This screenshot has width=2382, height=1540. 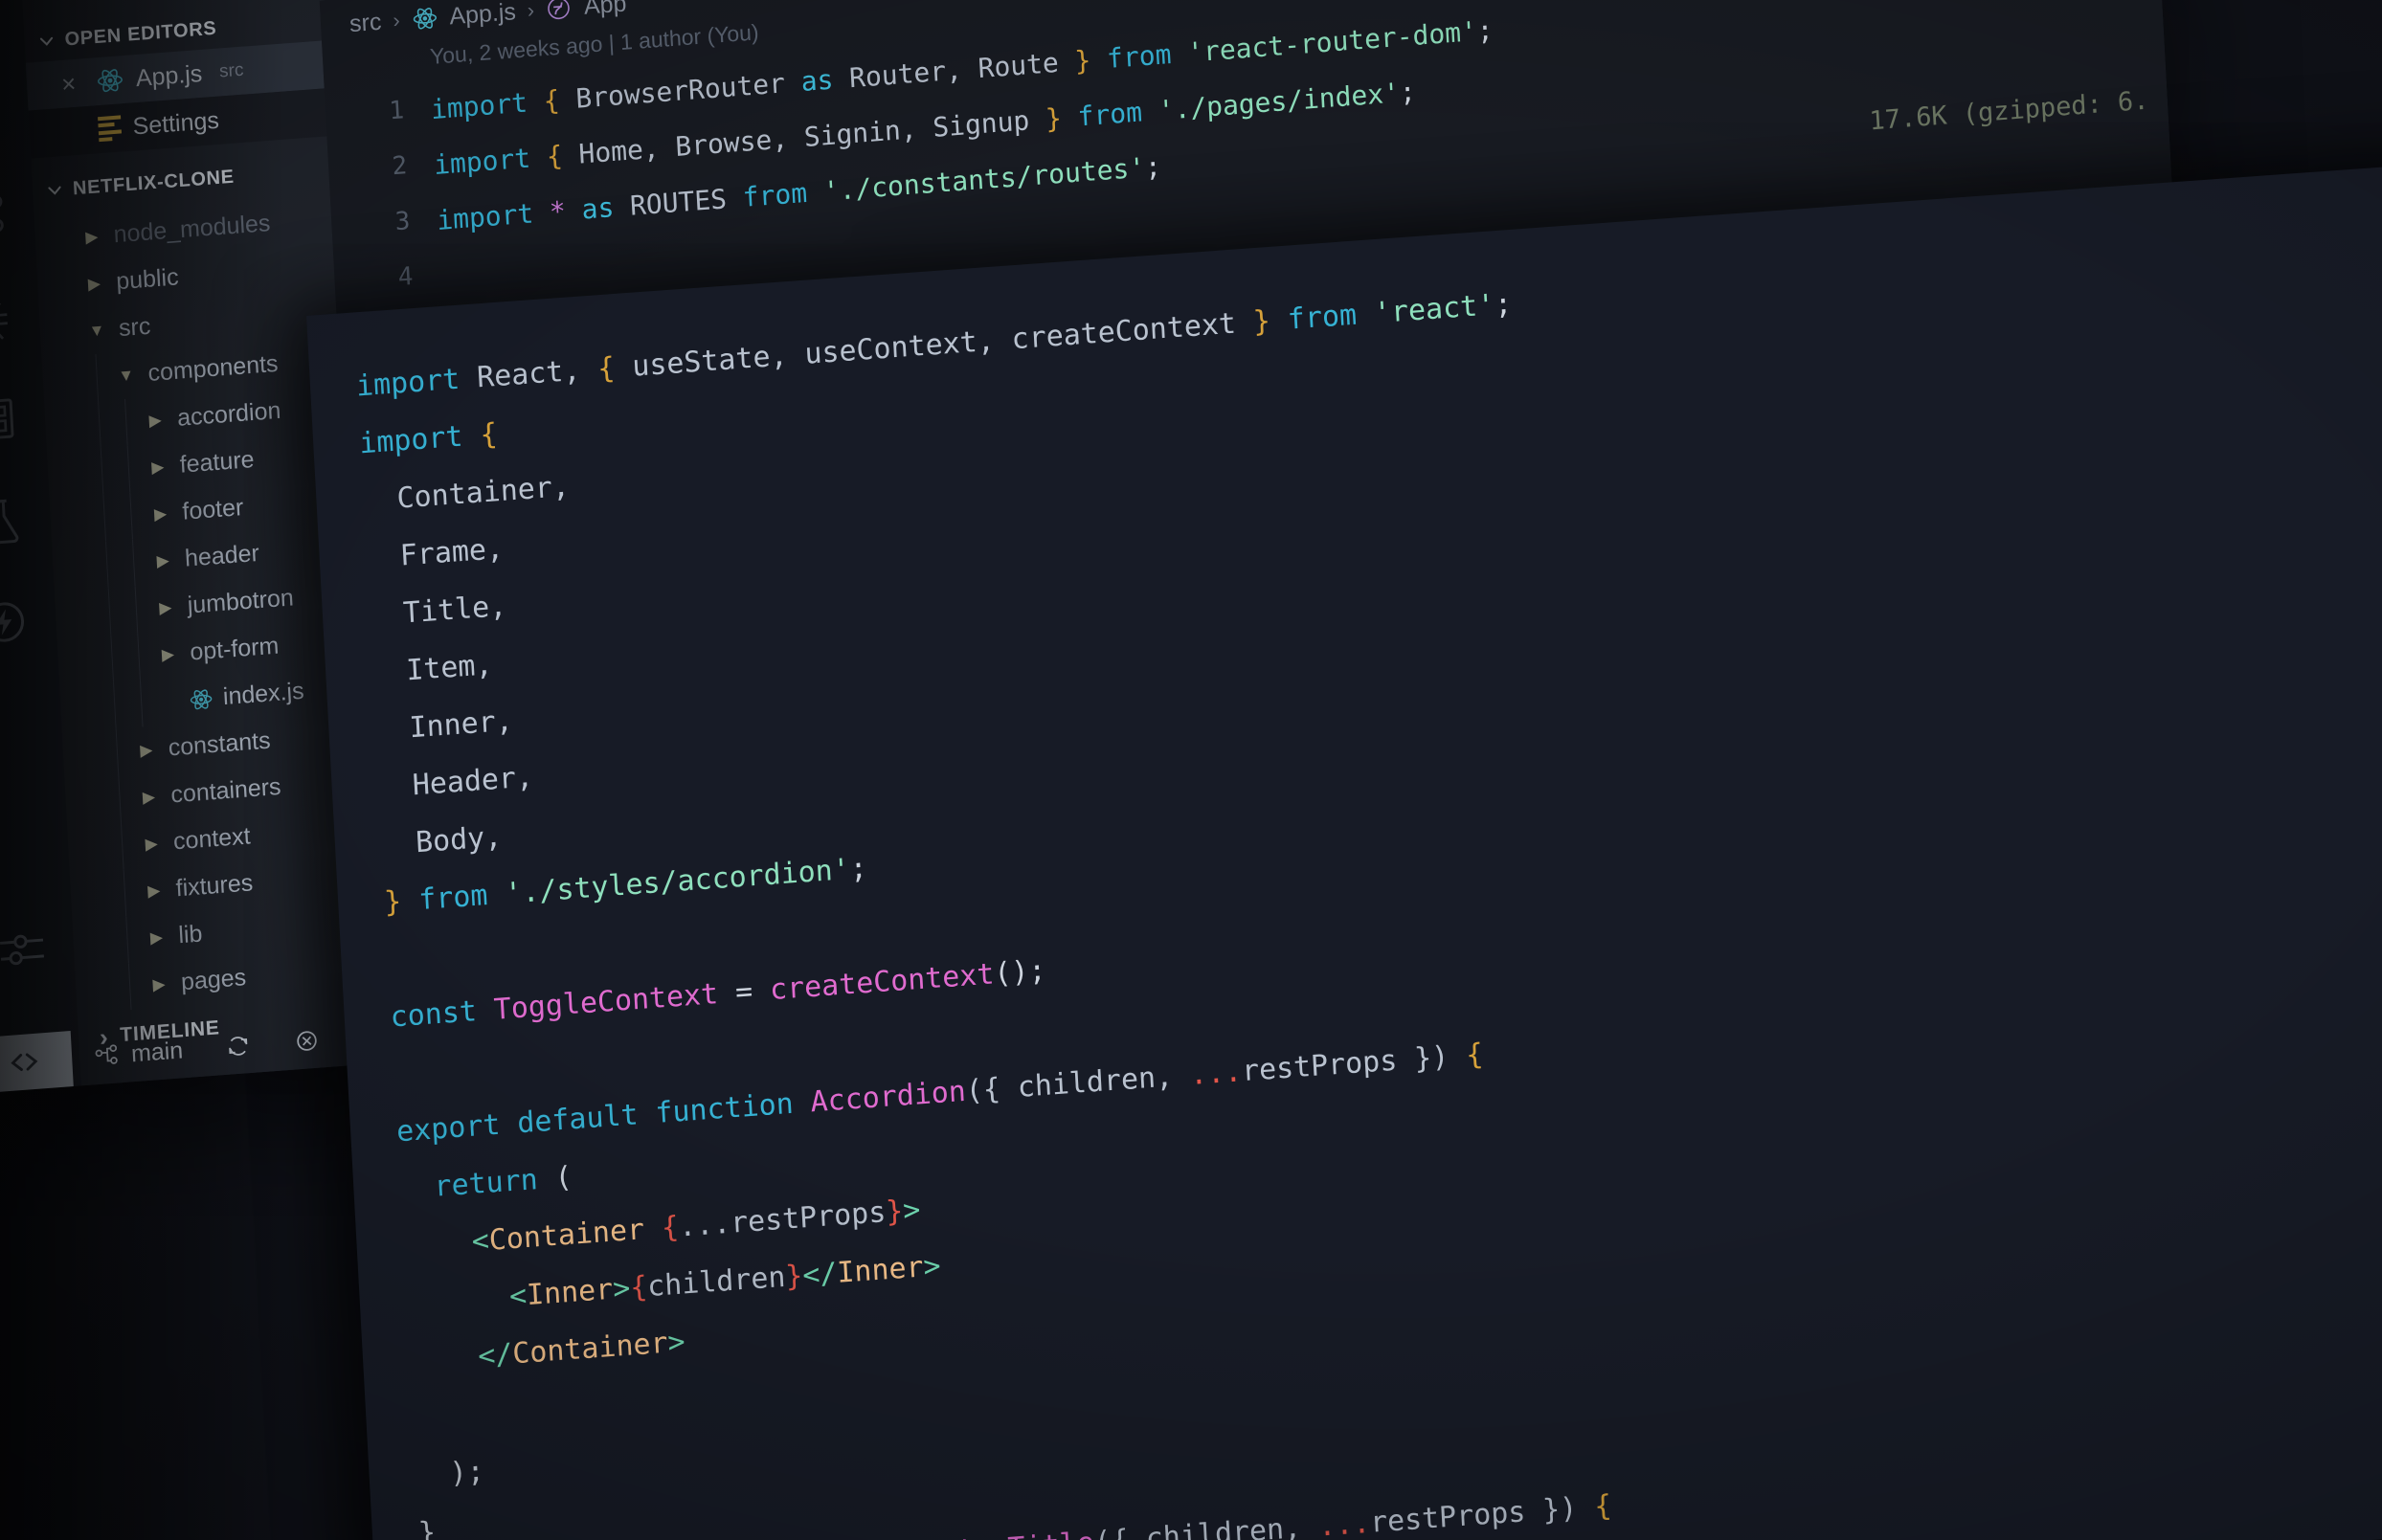 I want to click on branch-name: main, so click(x=157, y=1051).